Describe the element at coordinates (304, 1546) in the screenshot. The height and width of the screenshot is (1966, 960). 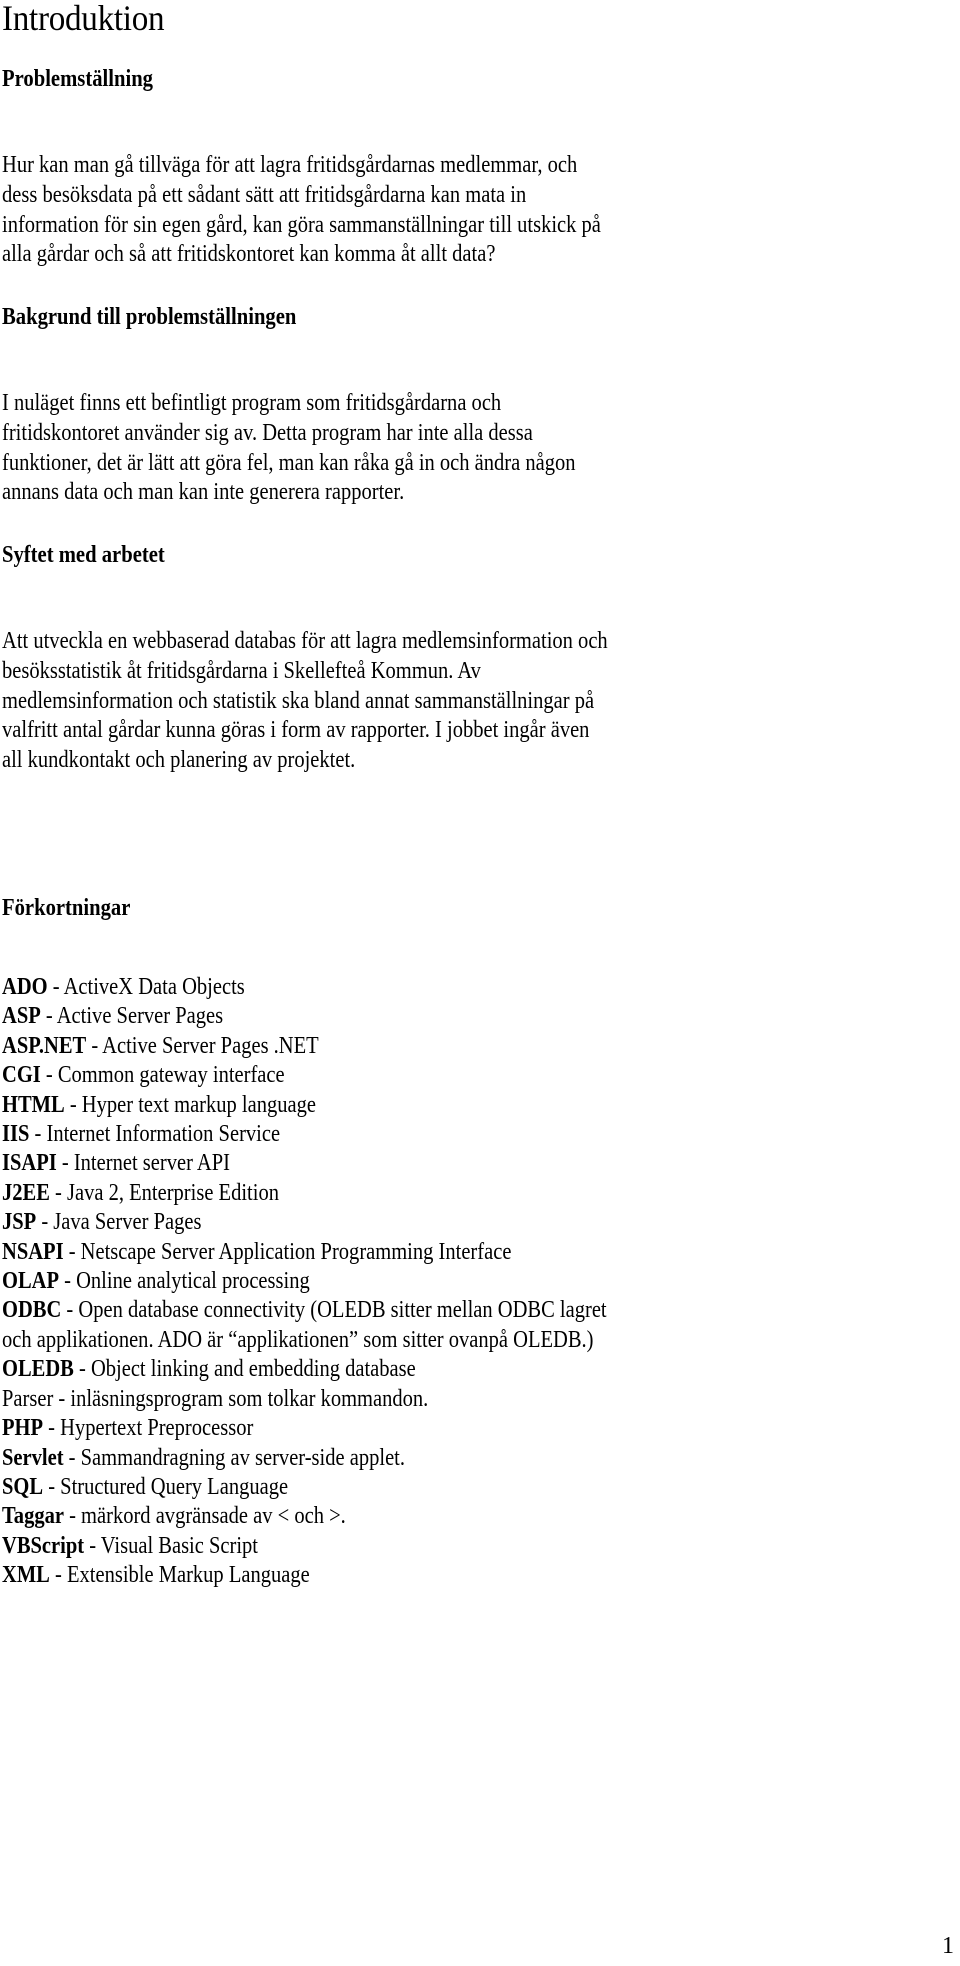
I see `abbreviation-item: VBScript - Visual Basic Script` at that location.